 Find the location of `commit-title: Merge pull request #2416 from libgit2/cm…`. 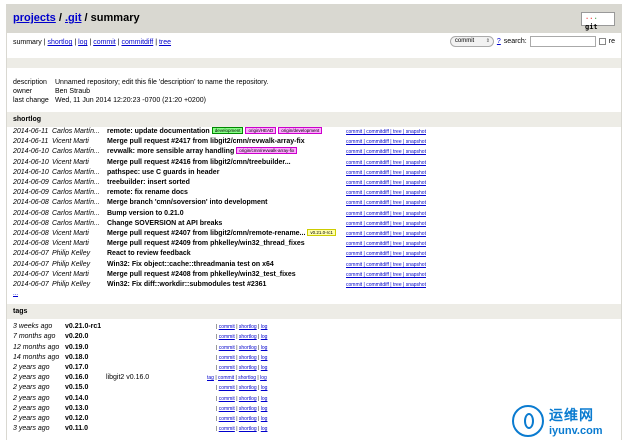

commit-title: Merge pull request #2416 from libgit2/cm… is located at coordinates (199, 162).